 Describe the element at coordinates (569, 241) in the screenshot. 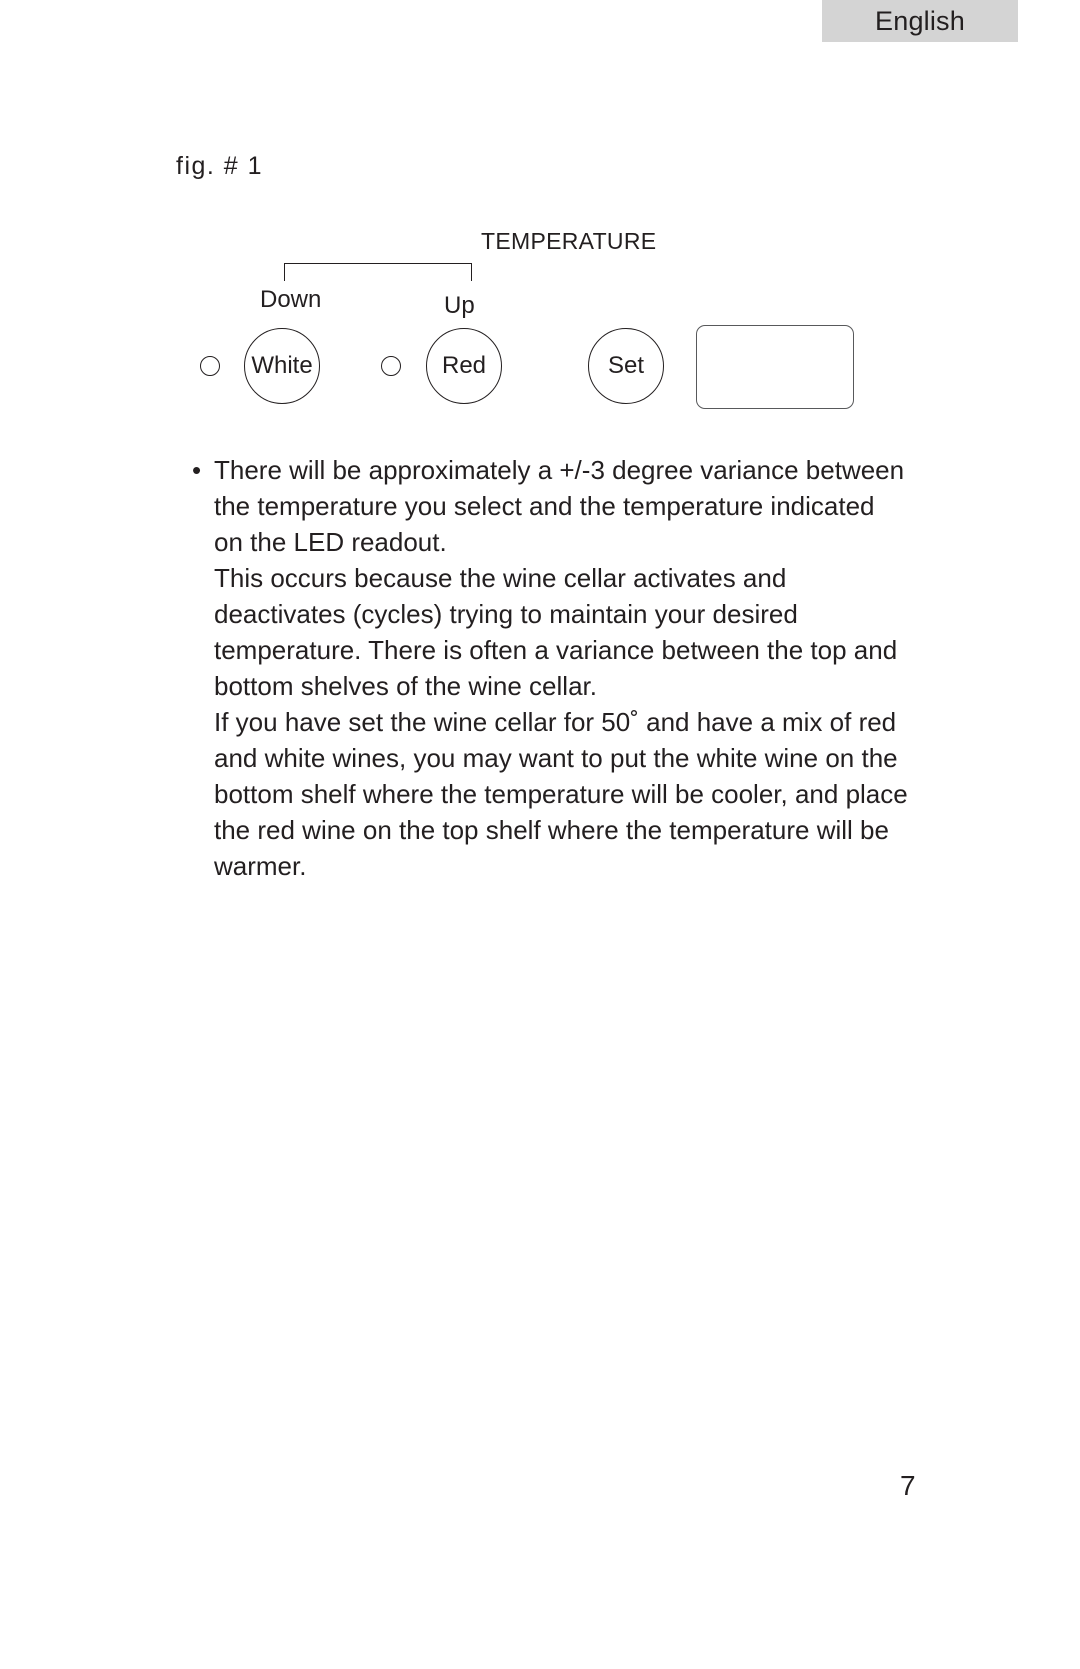

I see `temperature-group-label: TEMPERATURE` at that location.